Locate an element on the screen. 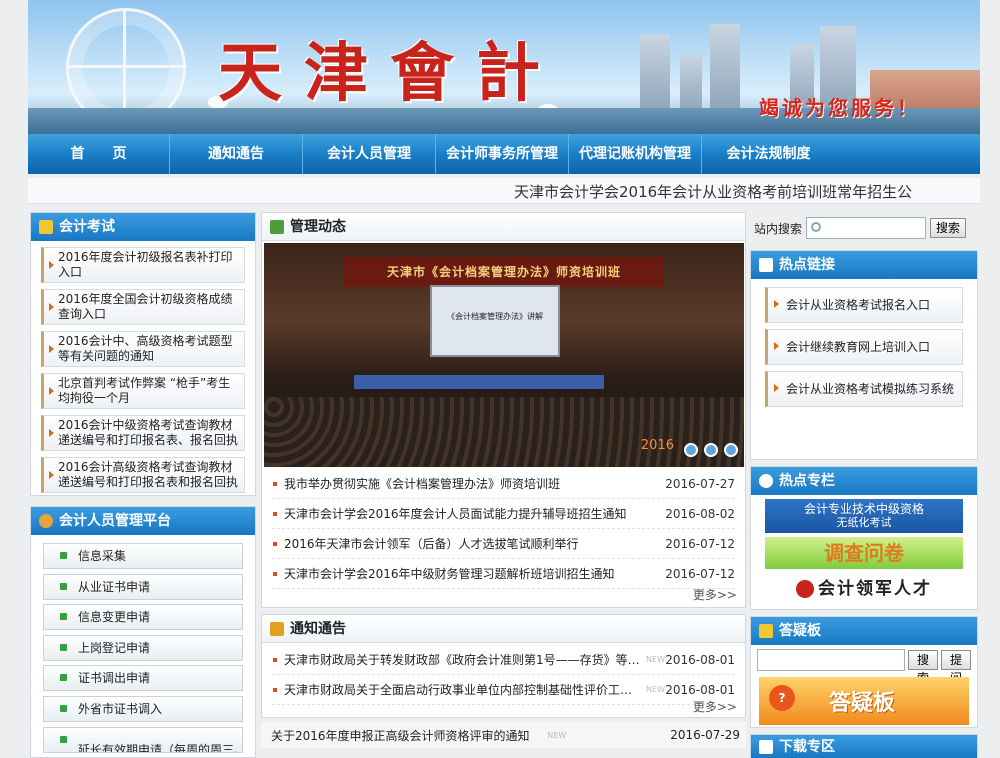 The width and height of the screenshot is (1000, 758). hot-column-panel: 热点专栏 会计专业技术中级资格 无纸化考试 调查问卷 会计领军人才 is located at coordinates (864, 538).